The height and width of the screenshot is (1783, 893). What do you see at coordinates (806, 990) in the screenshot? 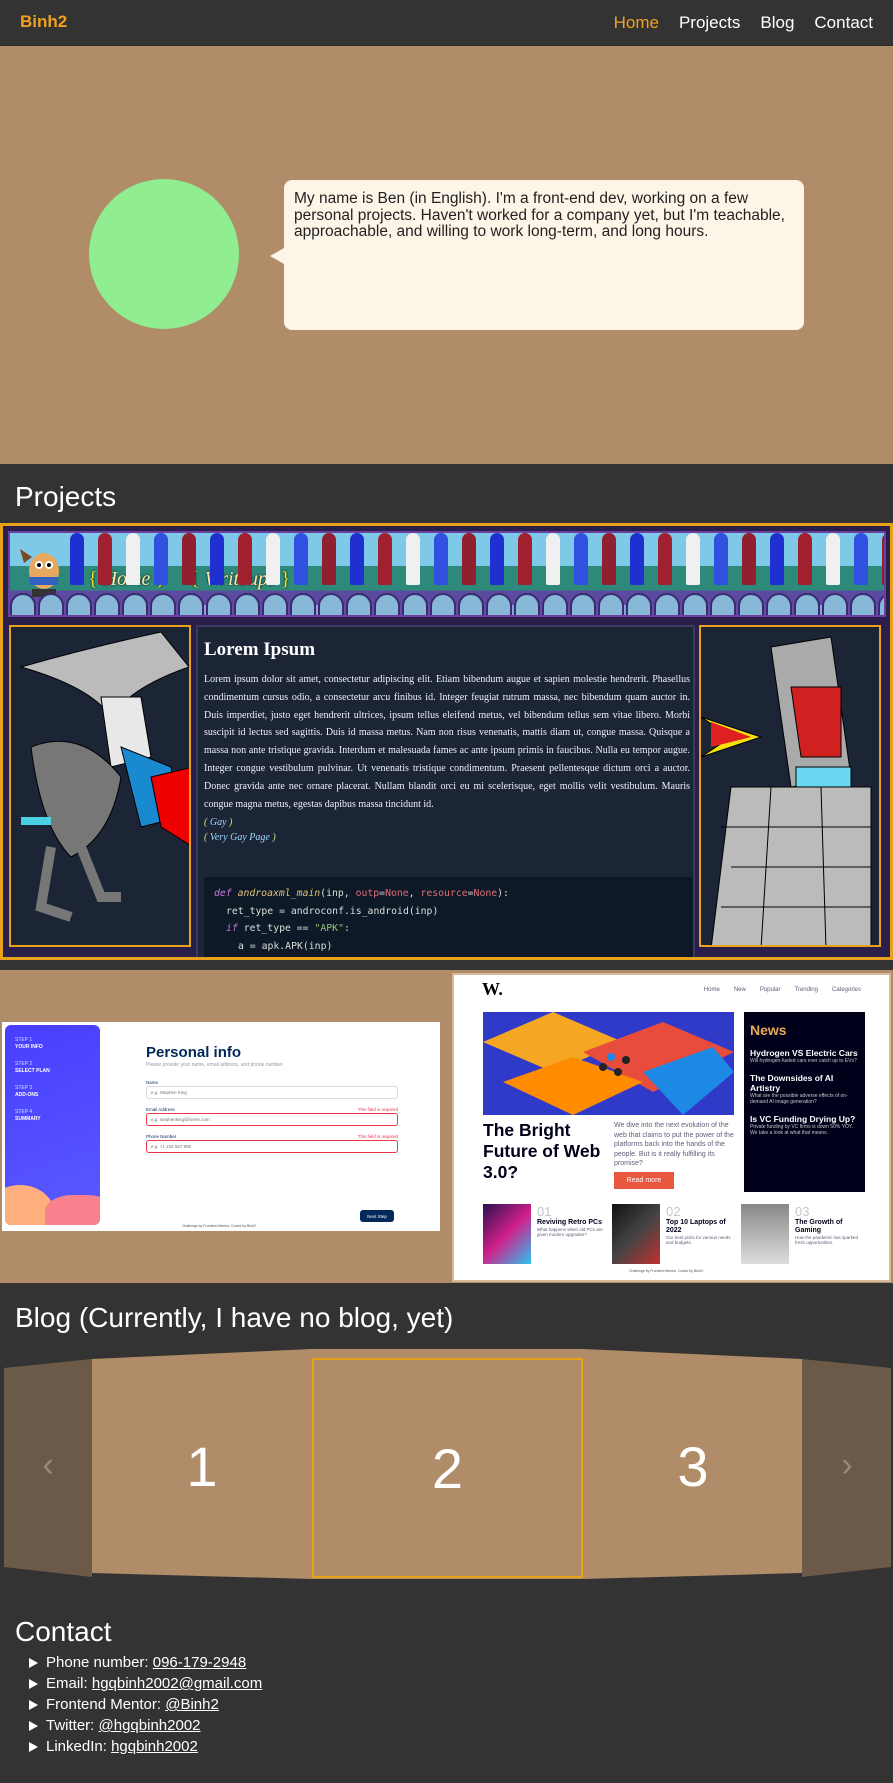
I see `news-menu-item: Trending` at bounding box center [806, 990].